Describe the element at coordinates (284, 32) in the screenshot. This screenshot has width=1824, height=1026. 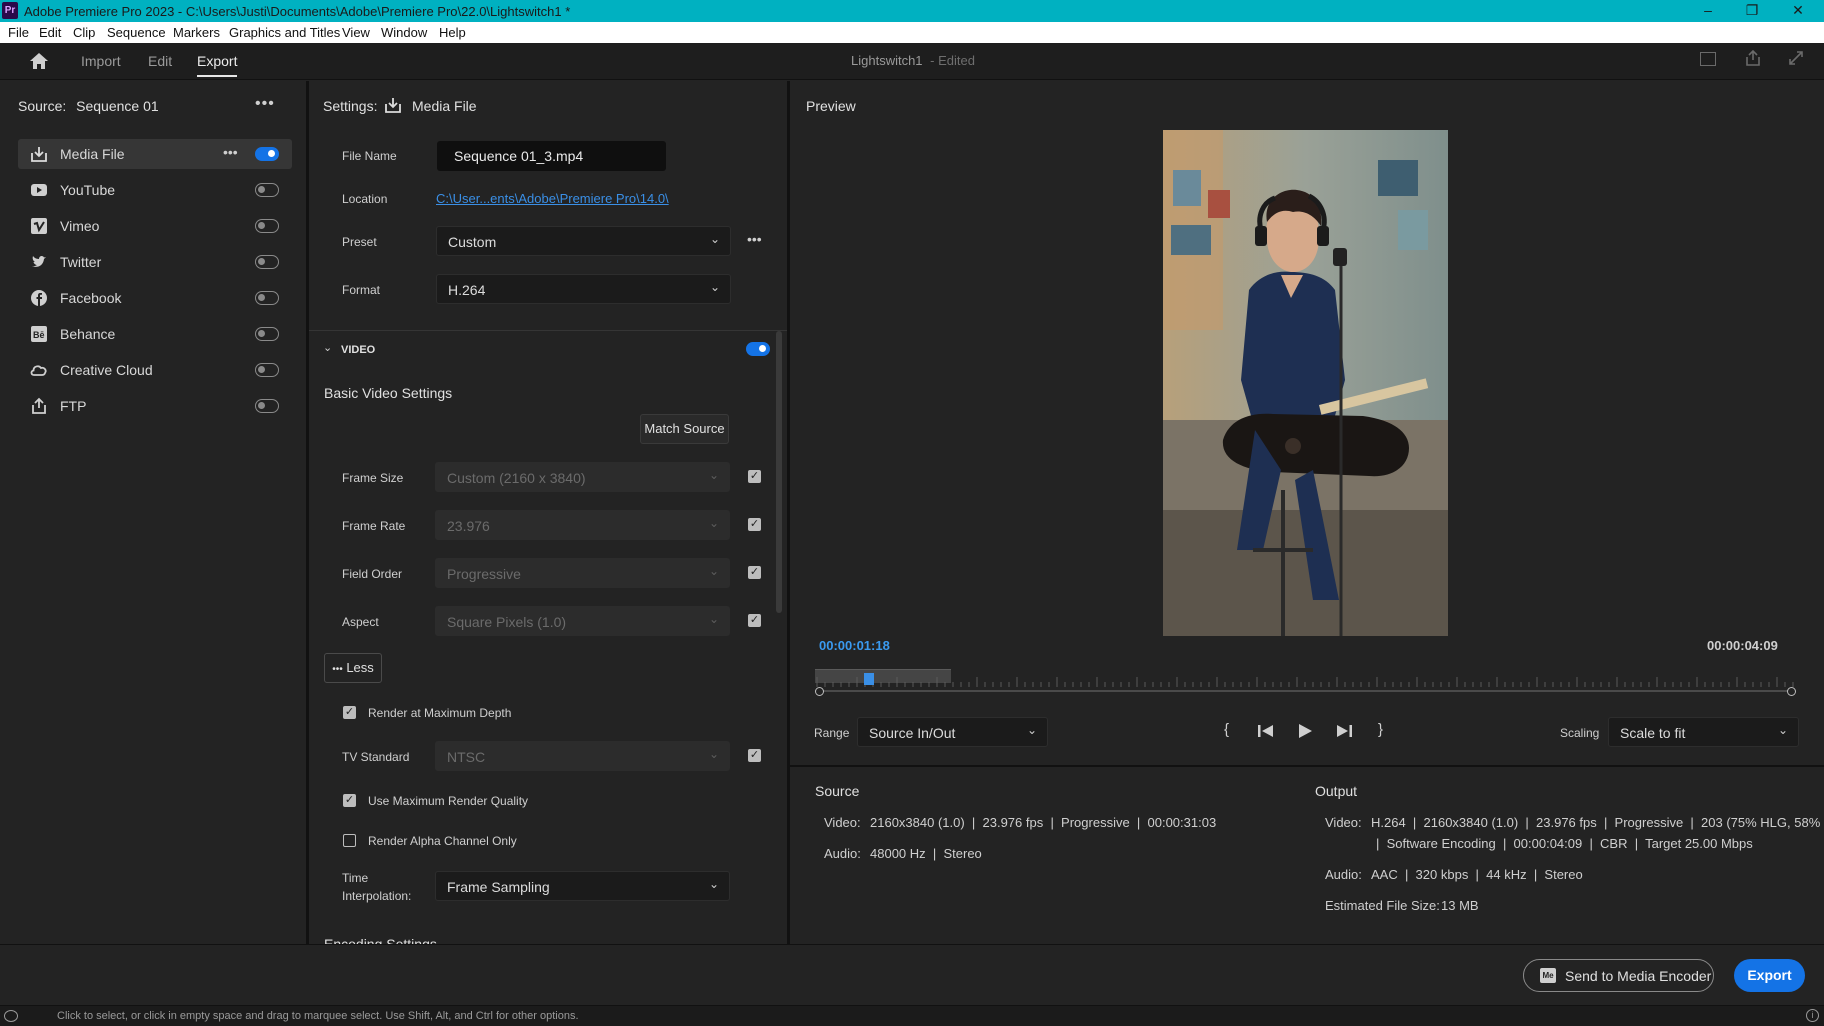
I see `menu-graphics-and-titles: Graphics and Titles` at that location.